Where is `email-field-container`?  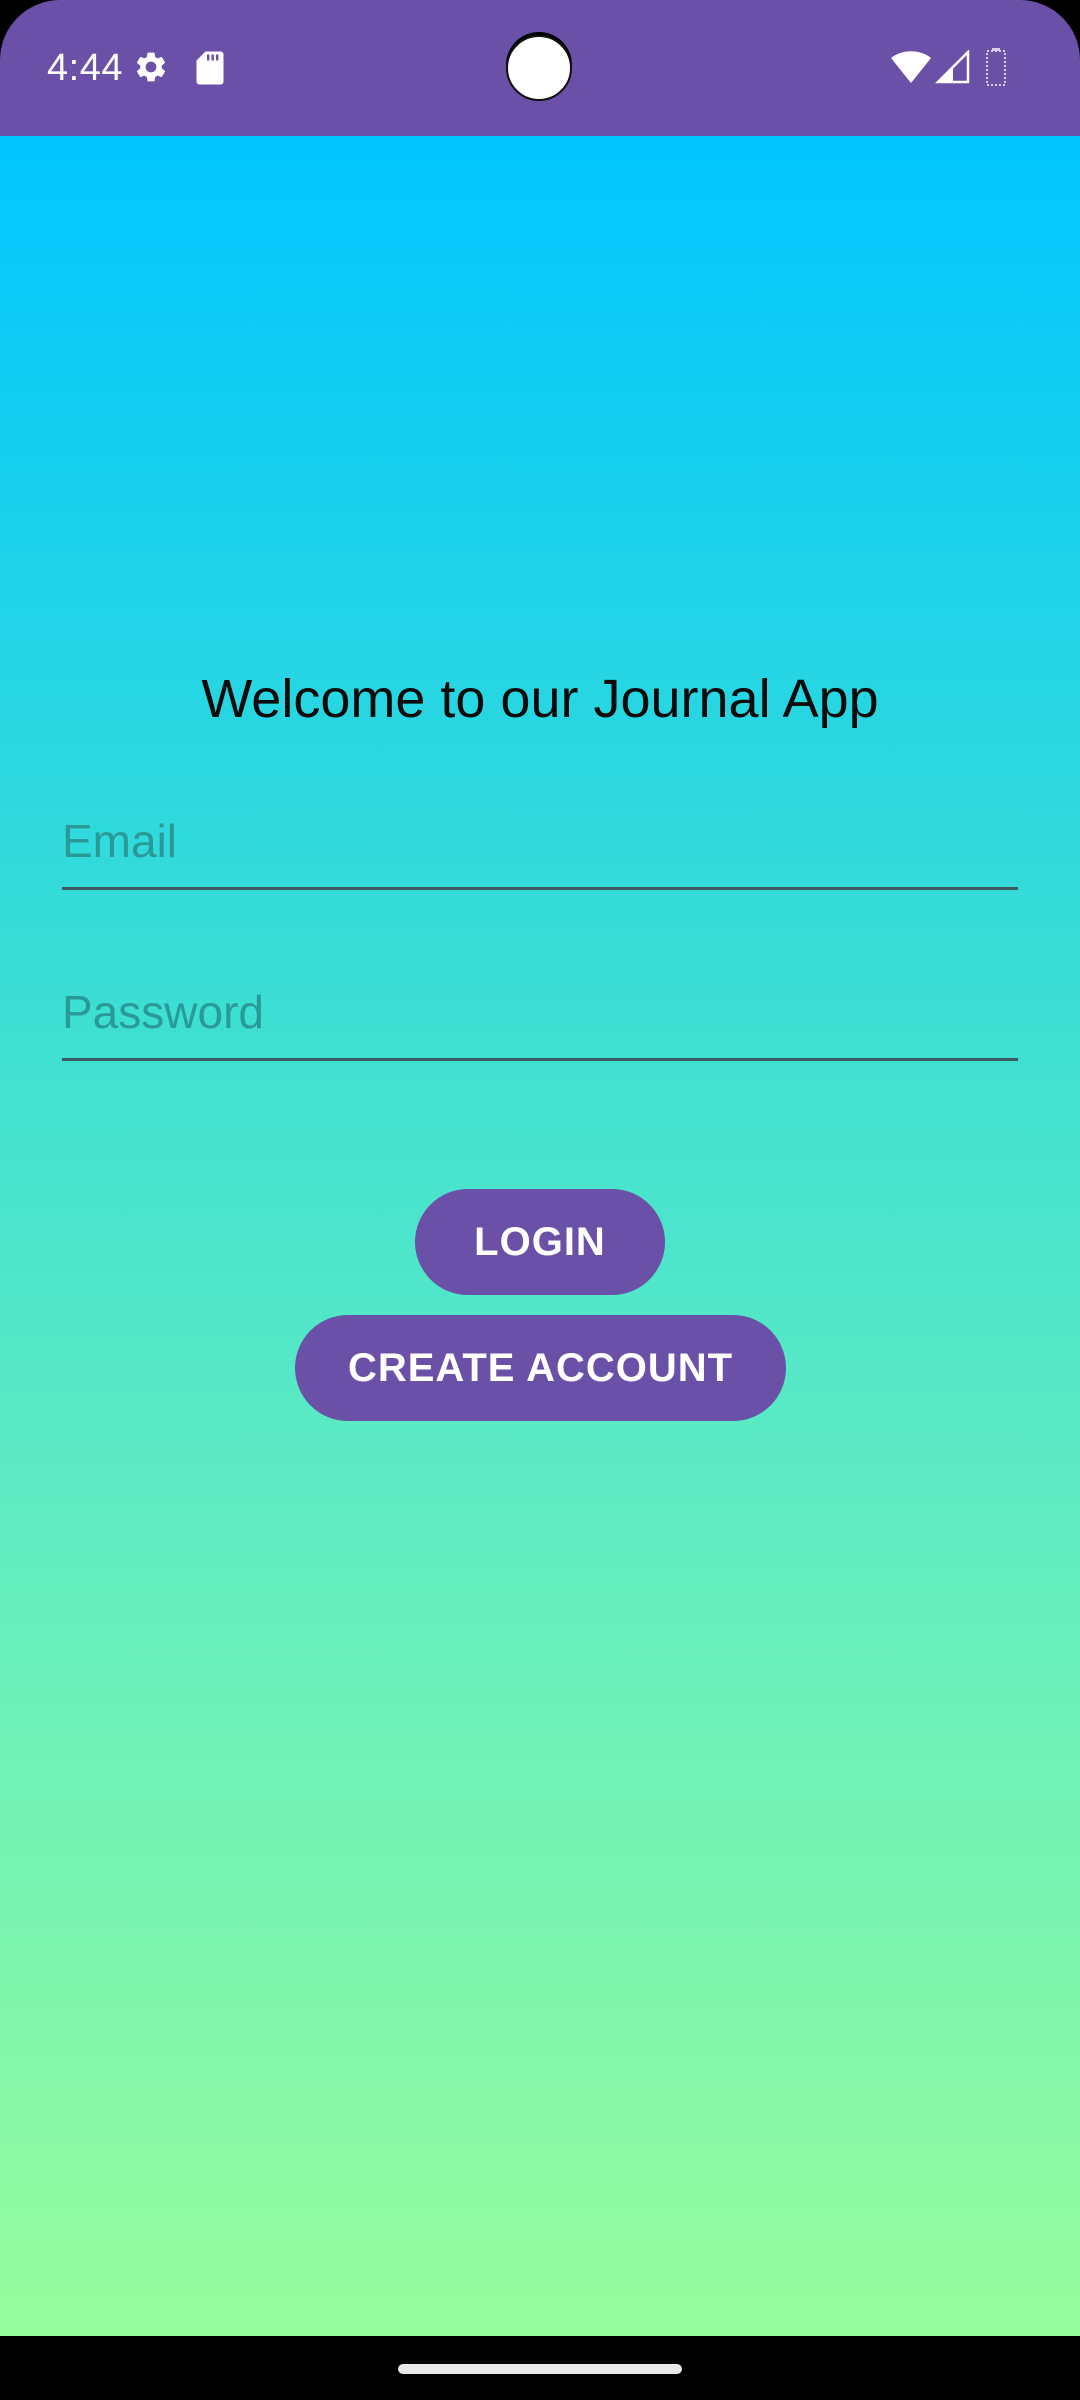
email-field-container is located at coordinates (540, 845).